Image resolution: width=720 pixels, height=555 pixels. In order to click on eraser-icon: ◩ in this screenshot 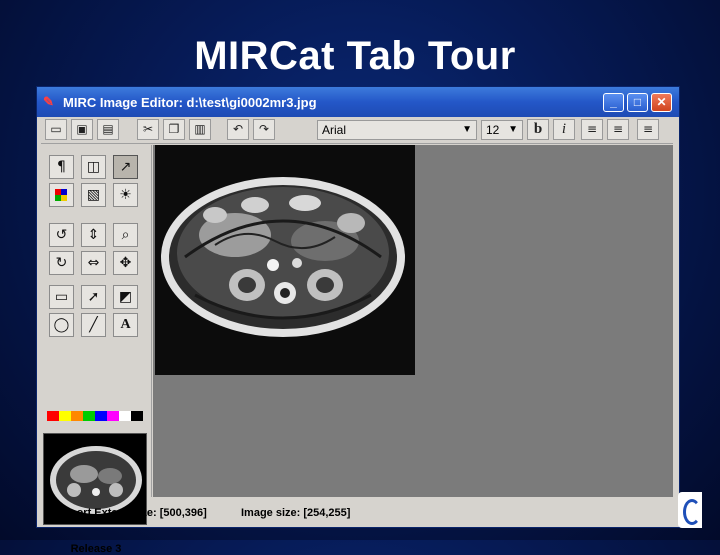, I will do `click(125, 297)`.